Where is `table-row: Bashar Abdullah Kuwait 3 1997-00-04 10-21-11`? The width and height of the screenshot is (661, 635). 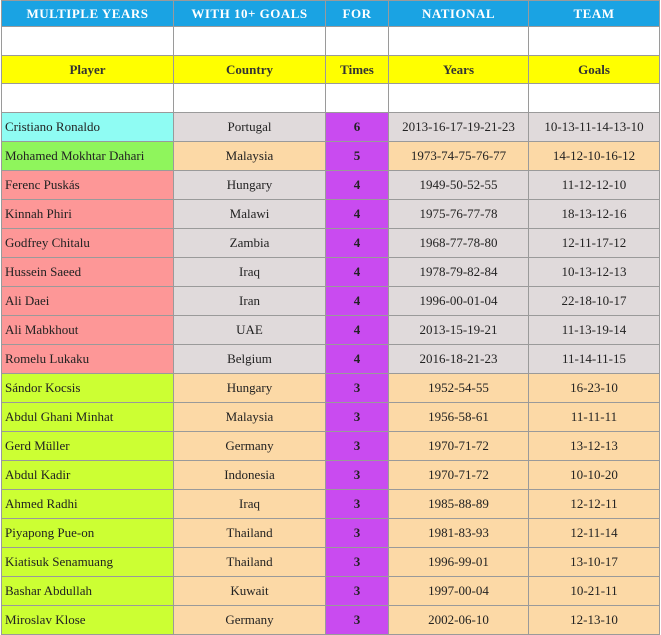
table-row: Bashar Abdullah Kuwait 3 1997-00-04 10-21-11 is located at coordinates (330, 591).